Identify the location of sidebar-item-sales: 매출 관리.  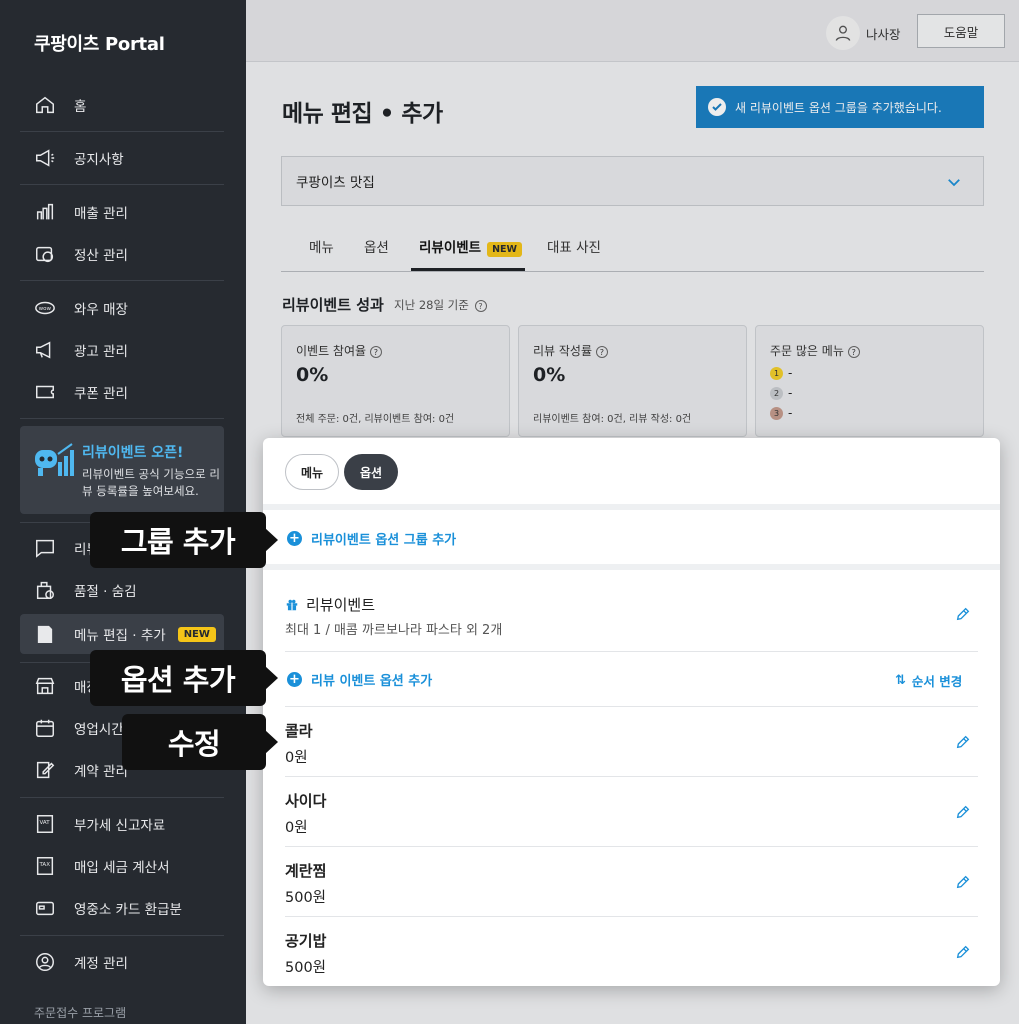
(122, 212).